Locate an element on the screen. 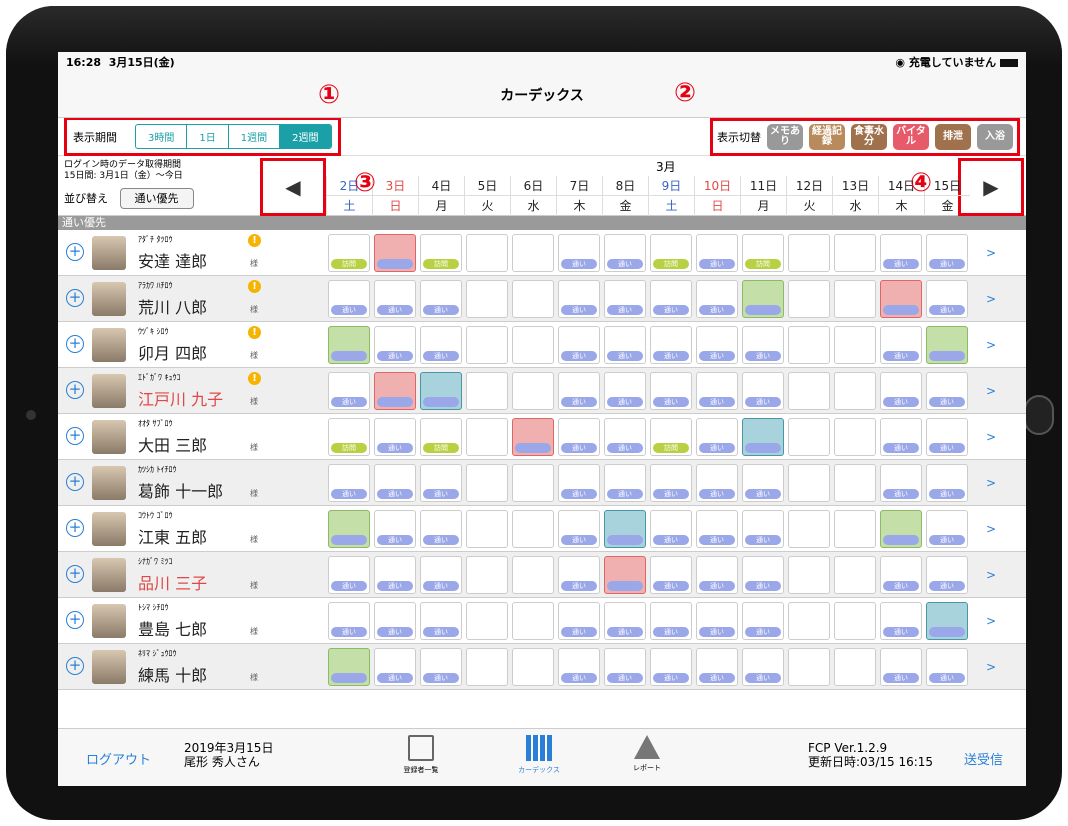 The width and height of the screenshot is (1068, 826). resident-row: + ｺｳﾄｳ ｺﾞﾛｳ 江東 五郎様通い 通い 通い 通い 通い 通い 通い > is located at coordinates (542, 529).